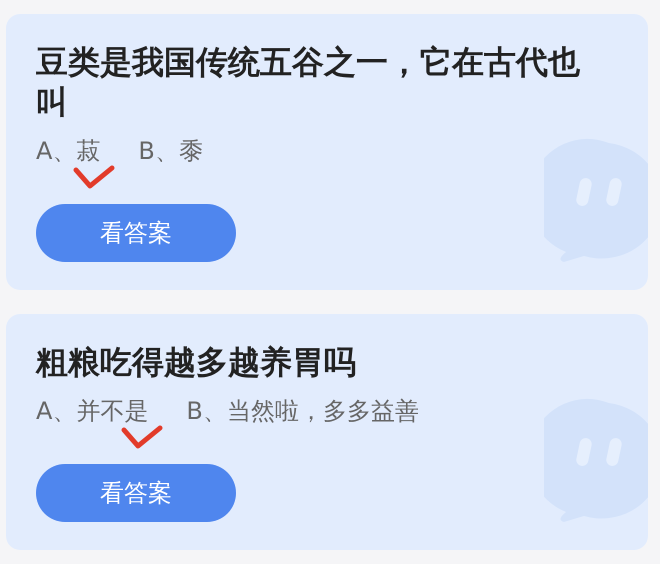 This screenshot has height=564, width=660. Describe the element at coordinates (308, 82) in the screenshot. I see `question-text: 豆类是我国传统五谷之一，它在古代也叫` at that location.